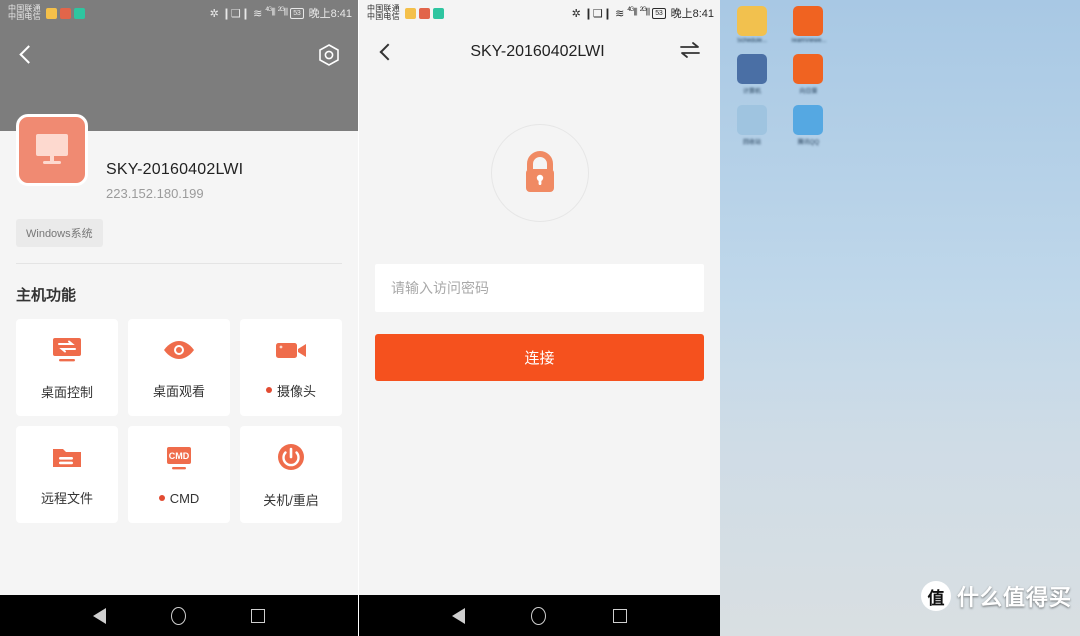 The width and height of the screenshot is (1080, 636). What do you see at coordinates (808, 69) in the screenshot?
I see `sunlogin-icon` at bounding box center [808, 69].